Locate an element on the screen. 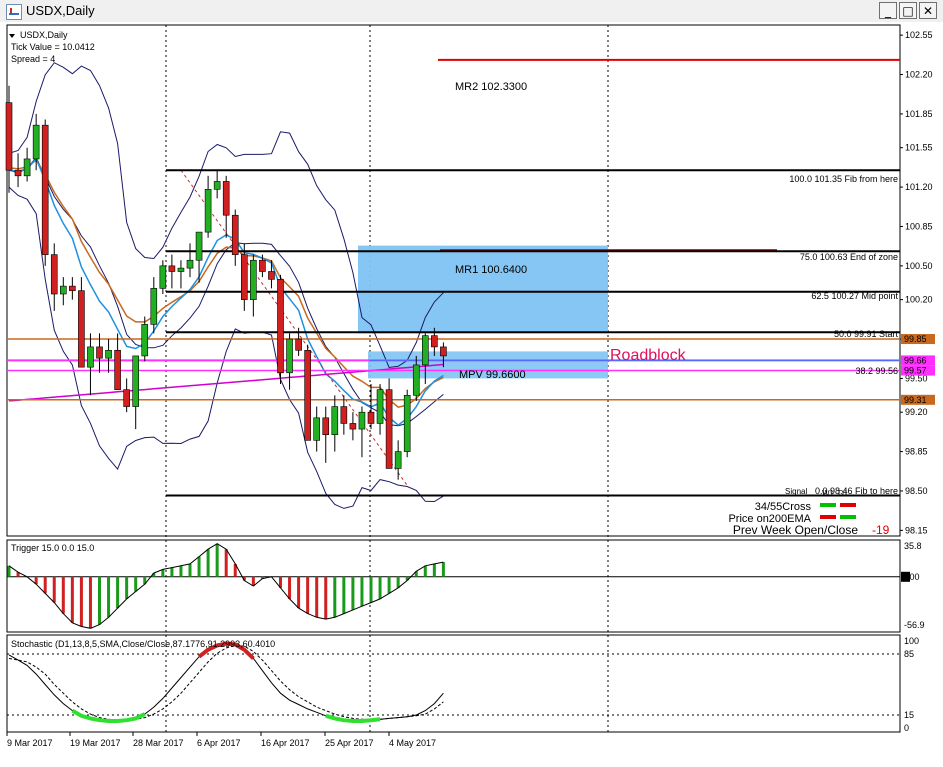 The height and width of the screenshot is (767, 943). prev-week-label: Prev Week Open/Close is located at coordinates (795, 530).